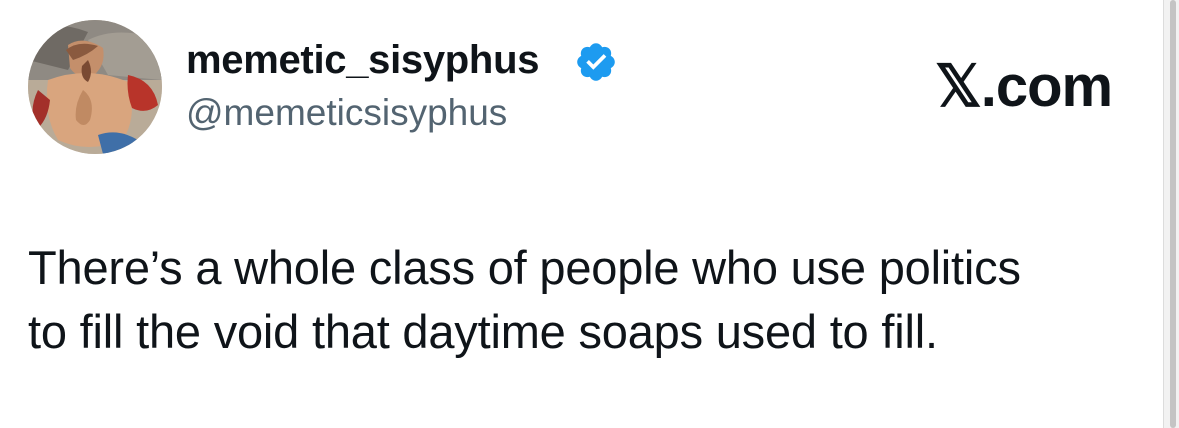 The image size is (1179, 428). I want to click on avatar, so click(95, 87).